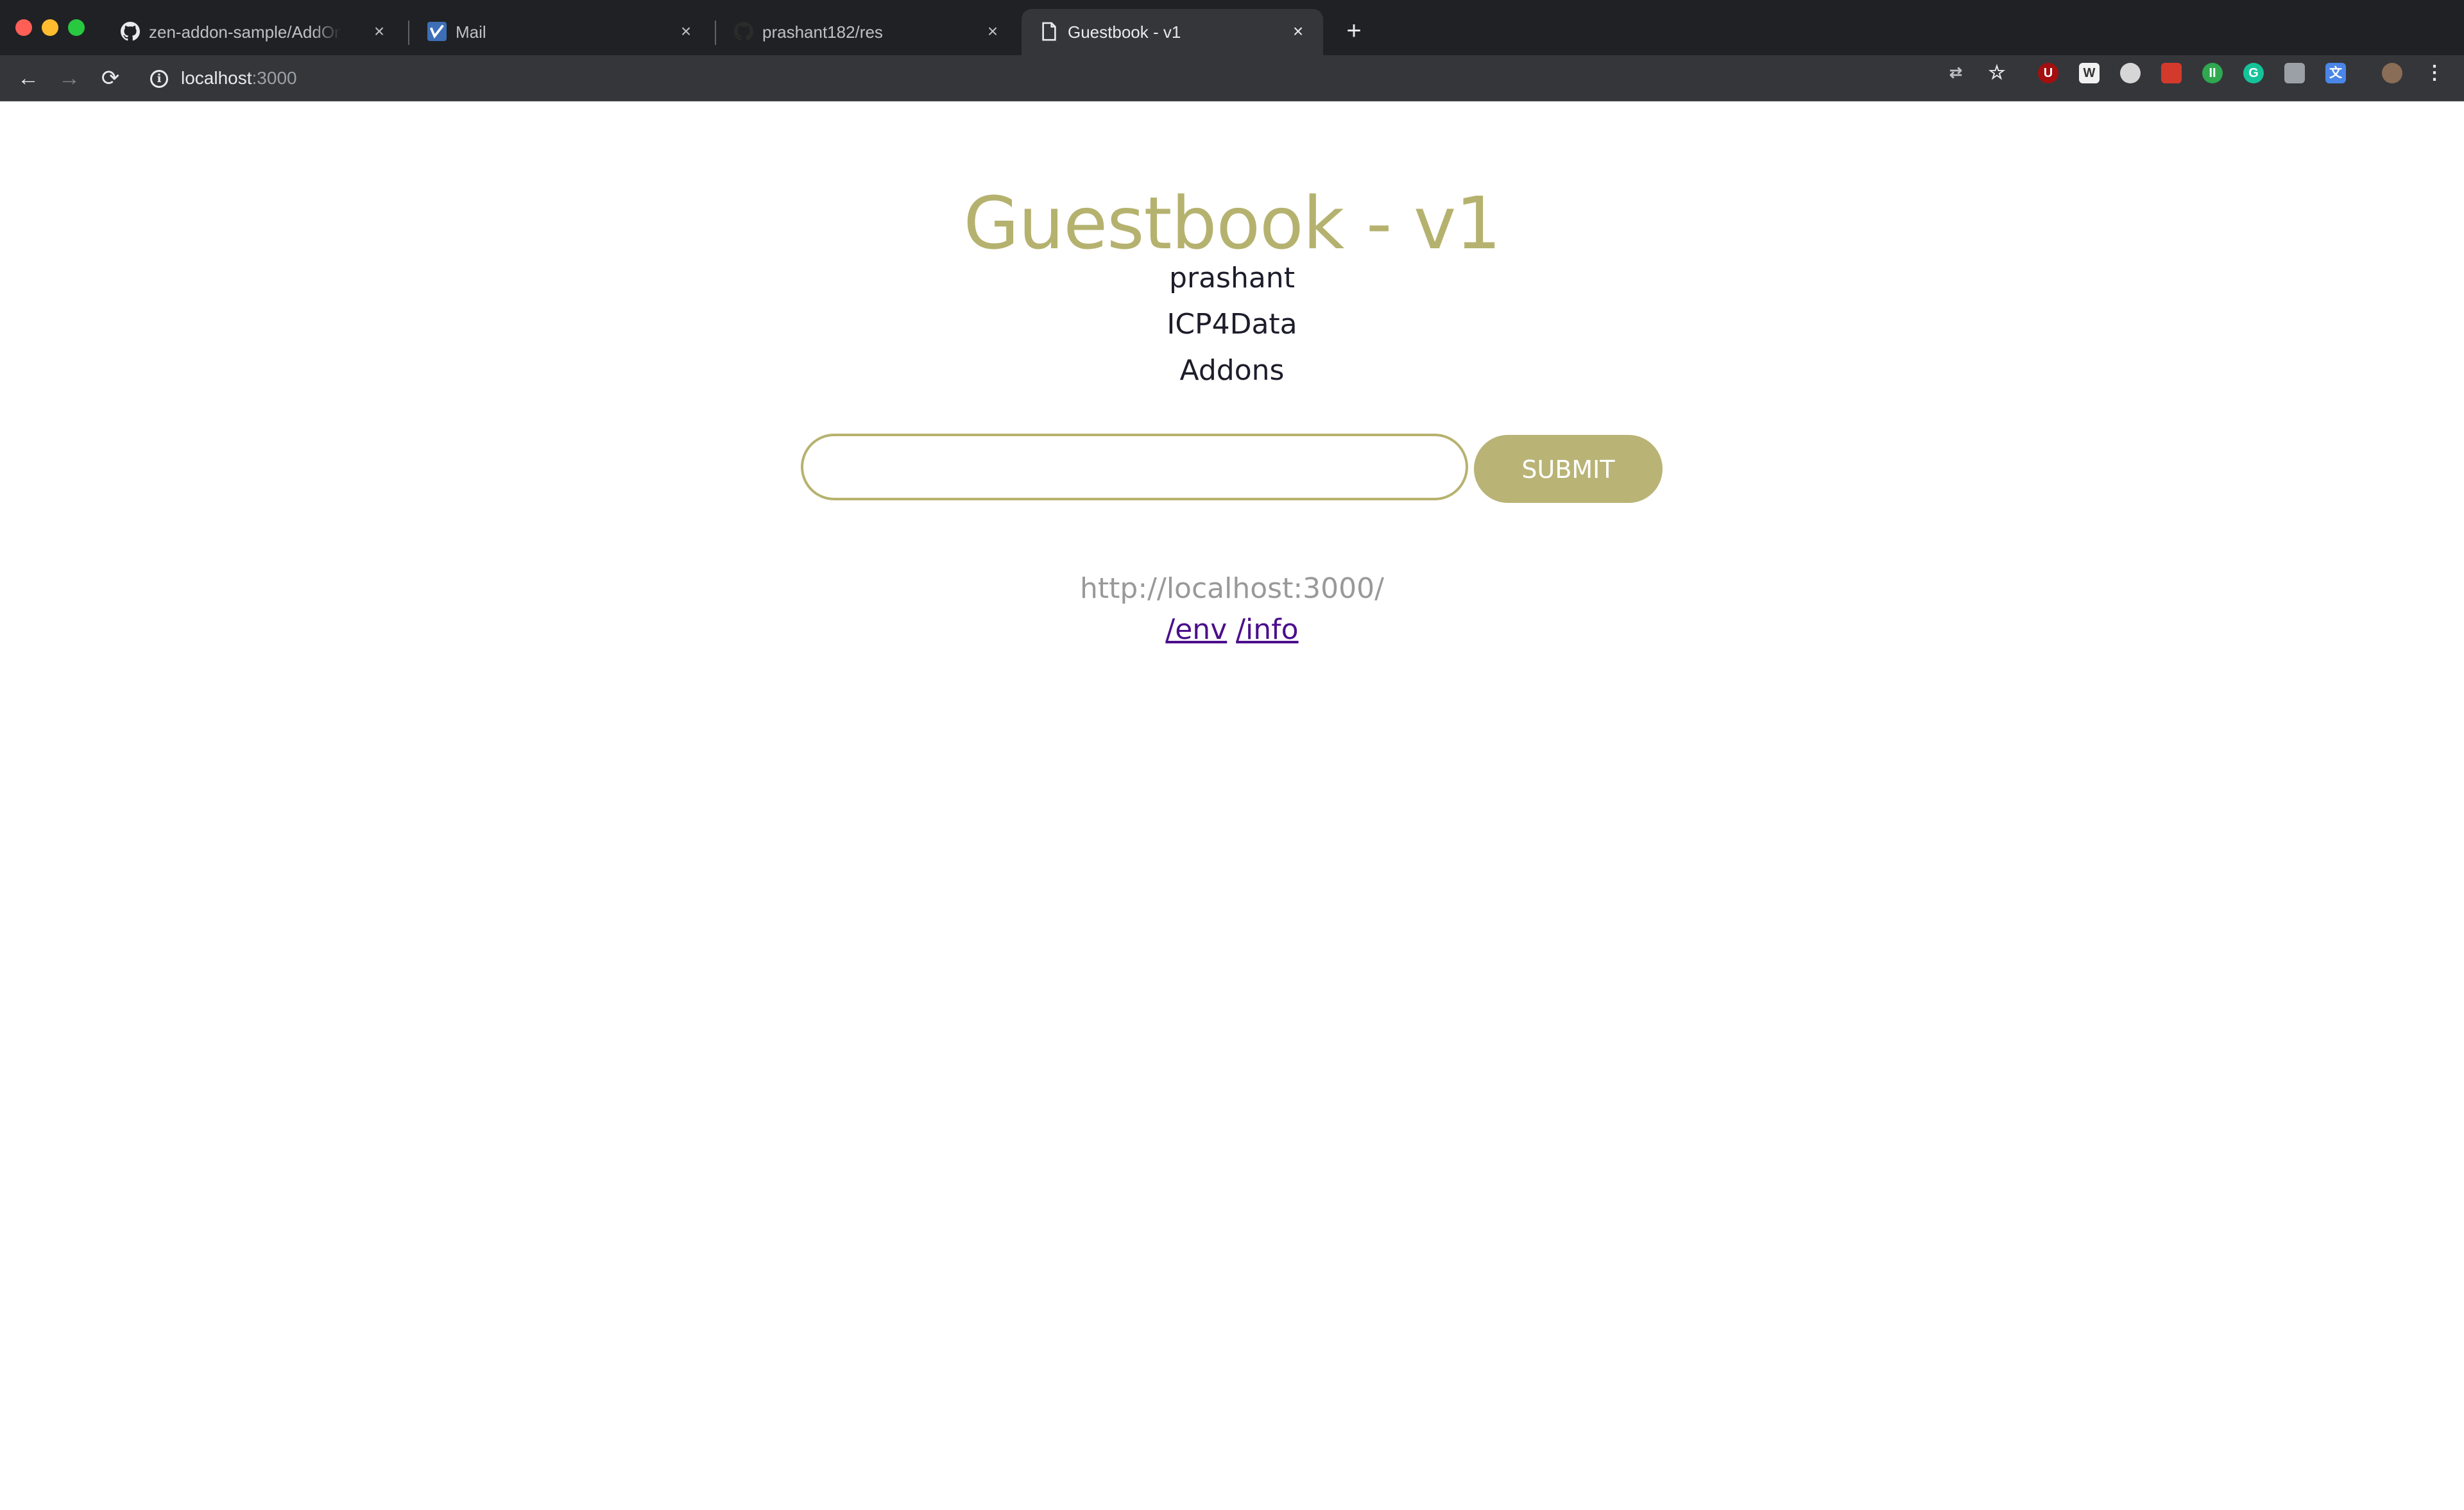 The height and width of the screenshot is (1510, 2464). I want to click on address-text: localhost:3000, so click(239, 78).